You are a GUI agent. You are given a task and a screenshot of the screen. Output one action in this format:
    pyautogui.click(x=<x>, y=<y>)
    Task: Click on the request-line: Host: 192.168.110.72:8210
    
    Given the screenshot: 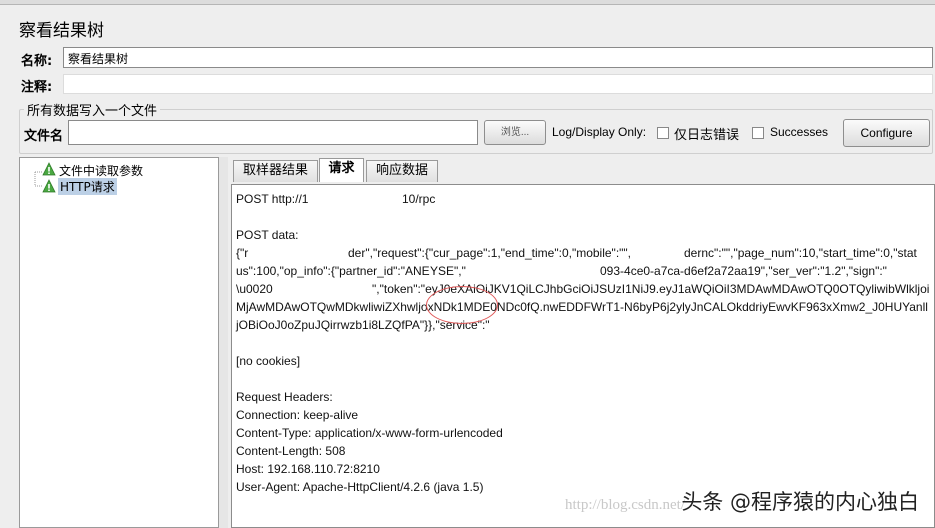 What is the action you would take?
    pyautogui.click(x=308, y=469)
    